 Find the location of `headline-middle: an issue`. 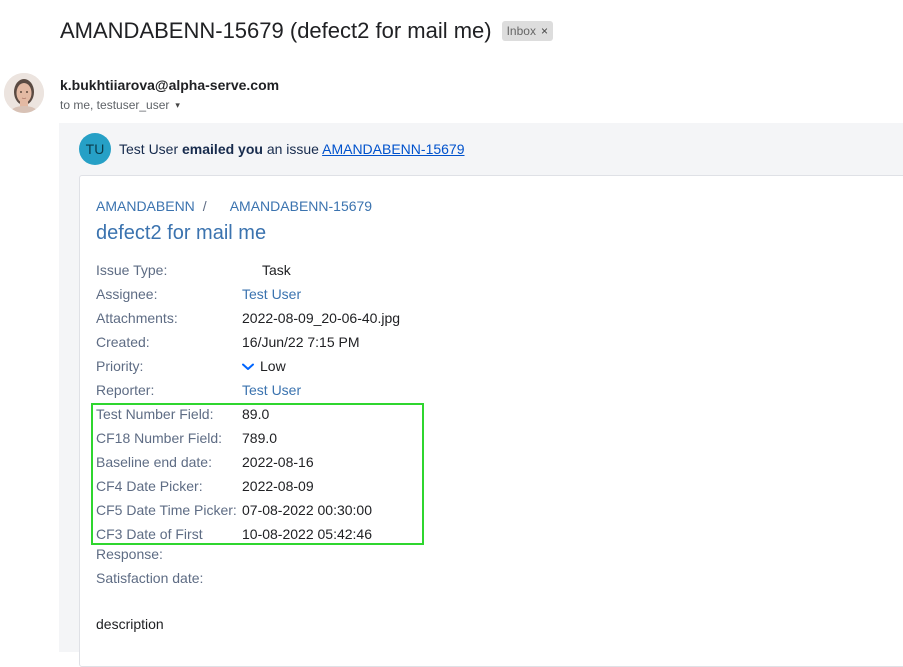

headline-middle: an issue is located at coordinates (292, 149).